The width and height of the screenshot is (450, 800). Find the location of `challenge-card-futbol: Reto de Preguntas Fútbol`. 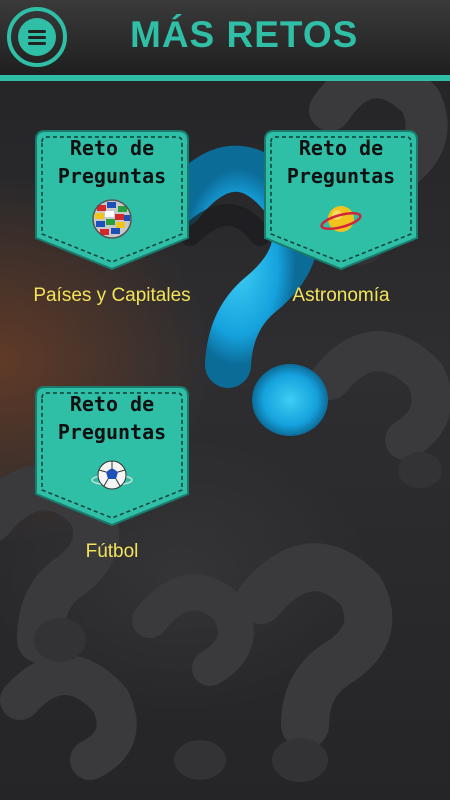

challenge-card-futbol: Reto de Preguntas Fútbol is located at coordinates (112, 476).